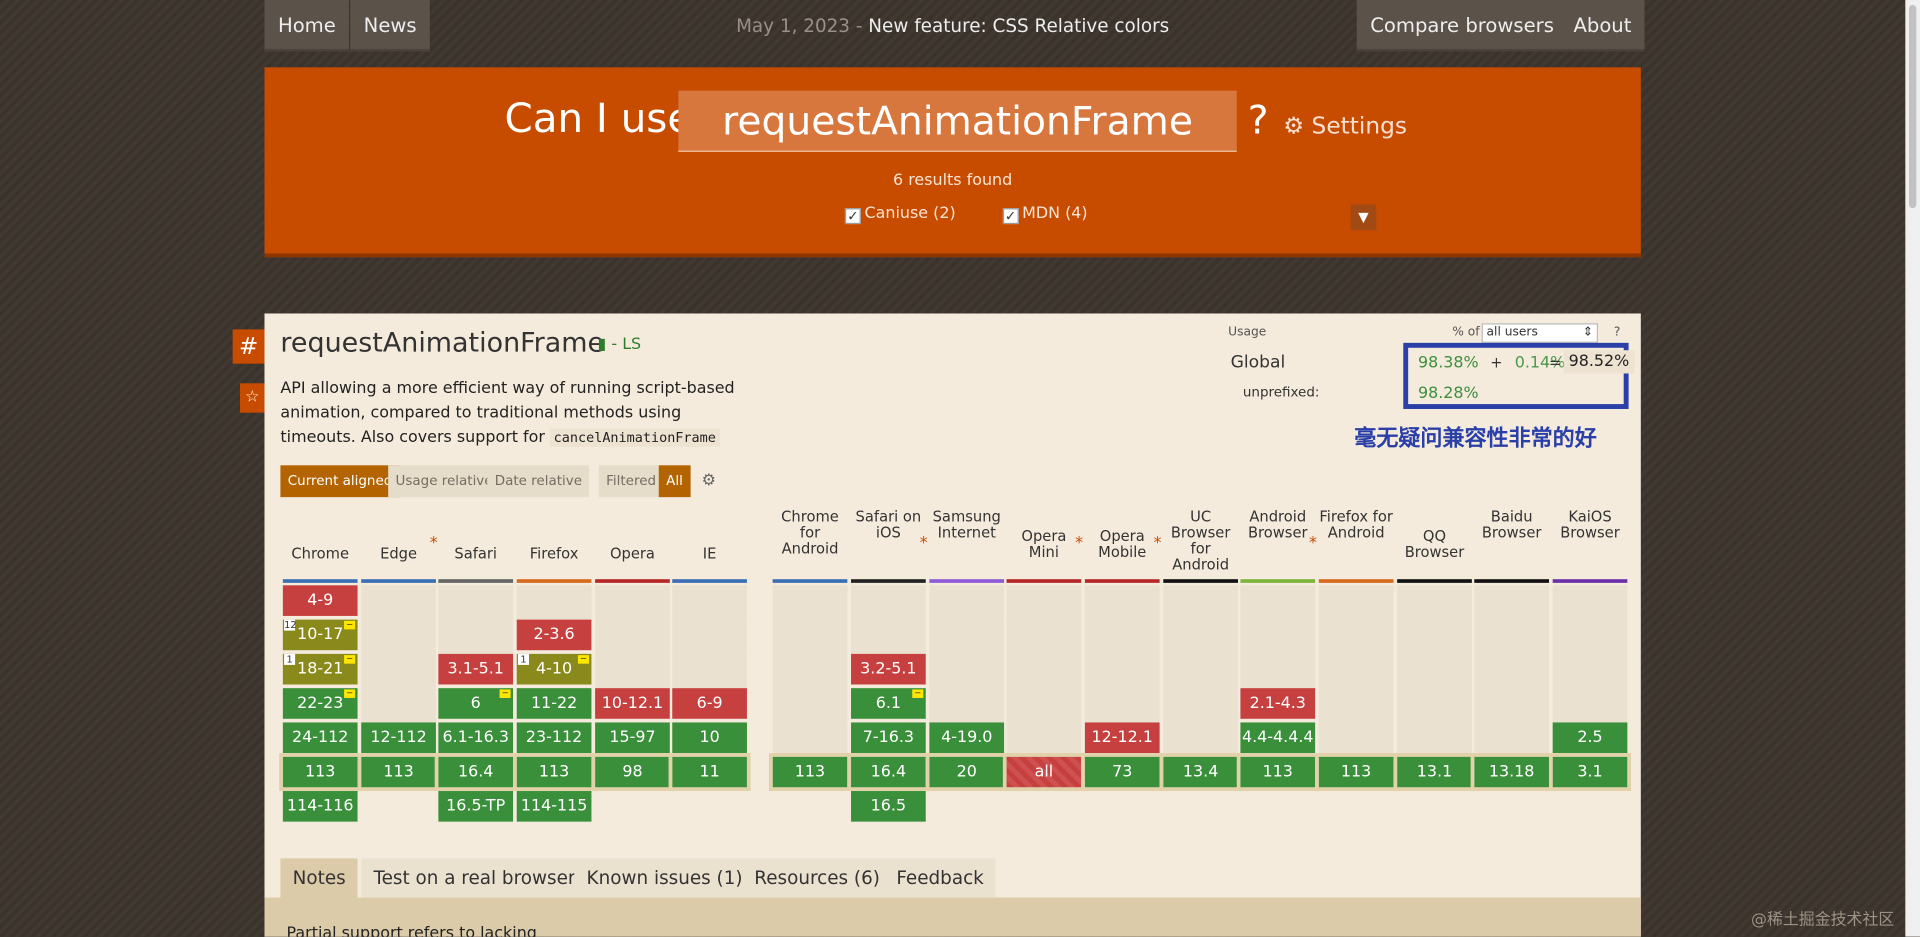  I want to click on support-cell: 24-112, so click(320, 738).